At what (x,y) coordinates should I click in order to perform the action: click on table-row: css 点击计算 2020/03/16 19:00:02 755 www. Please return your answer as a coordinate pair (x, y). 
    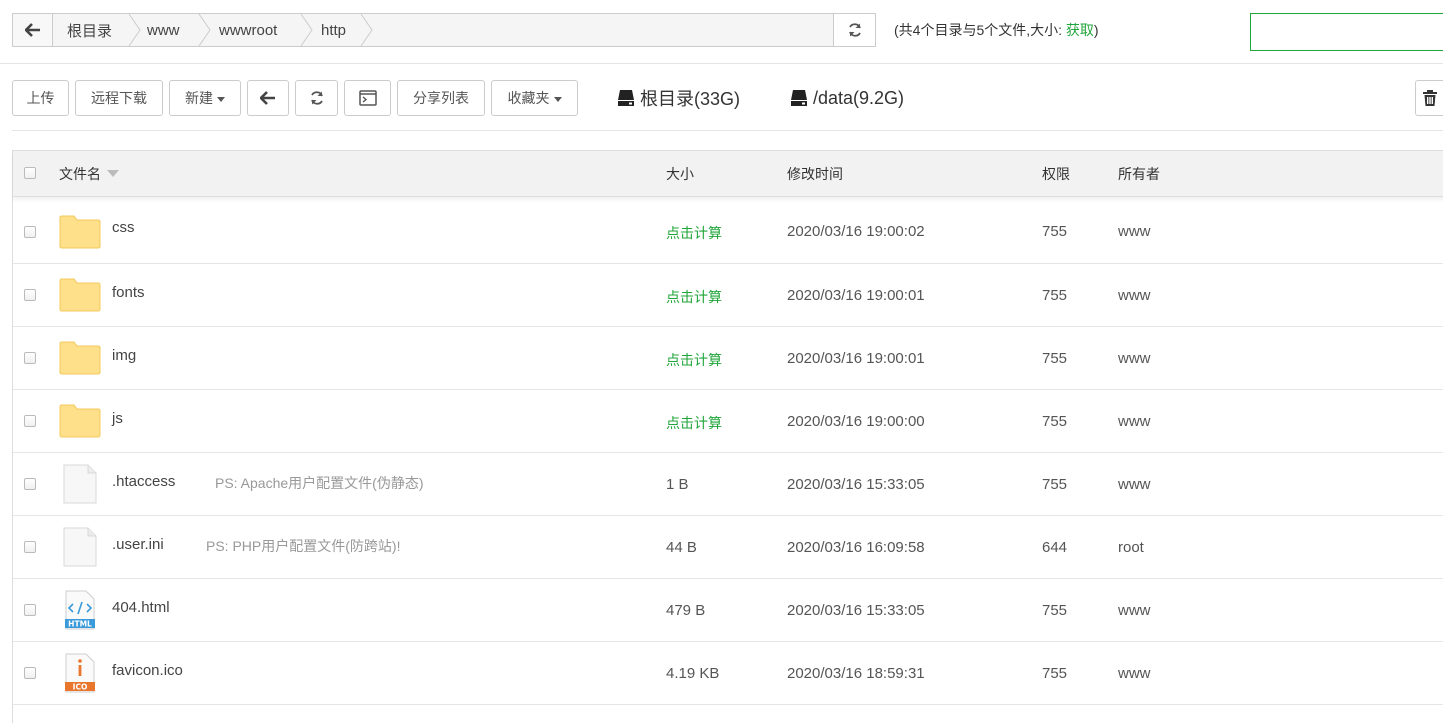
    Looking at the image, I should click on (728, 230).